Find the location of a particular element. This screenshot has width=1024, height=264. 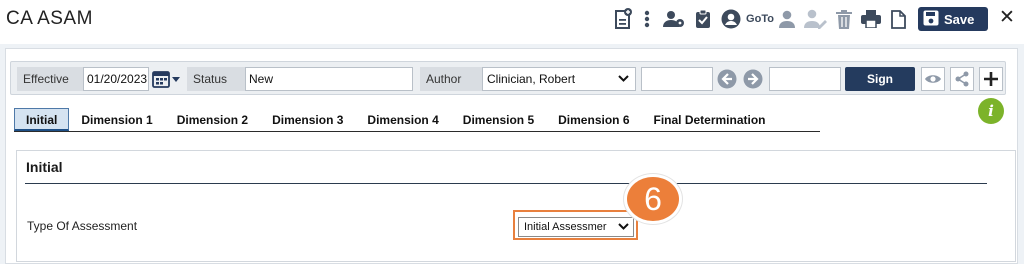

section-divider is located at coordinates (506, 183).